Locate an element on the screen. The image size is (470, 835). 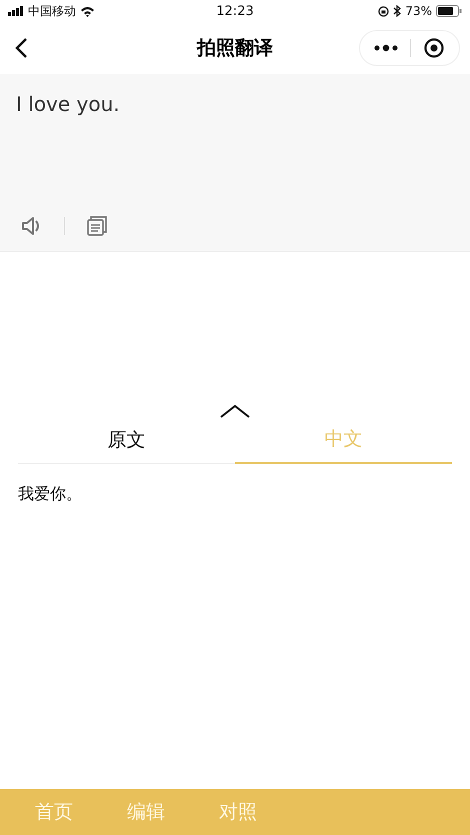
copy-icon is located at coordinates (97, 226).